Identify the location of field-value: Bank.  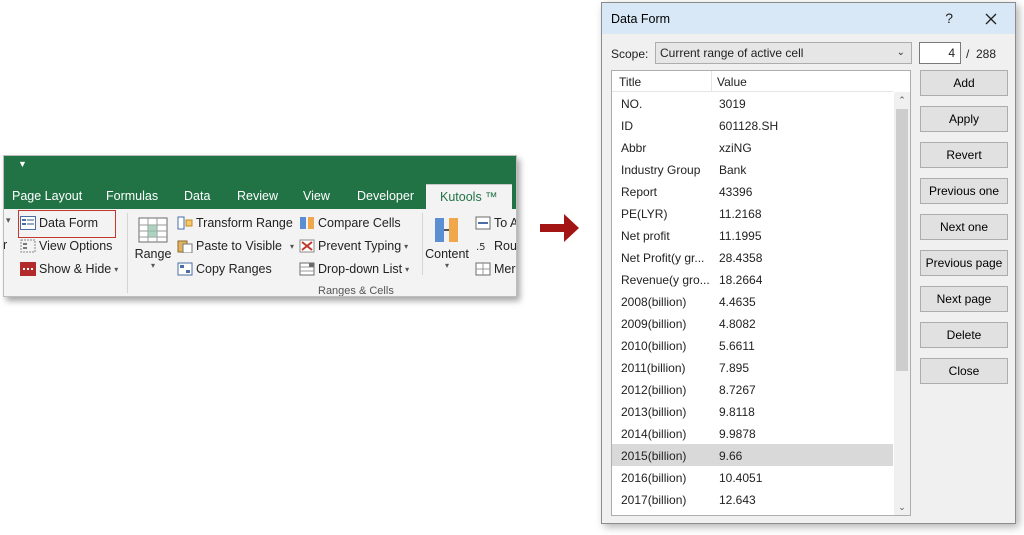
(732, 170).